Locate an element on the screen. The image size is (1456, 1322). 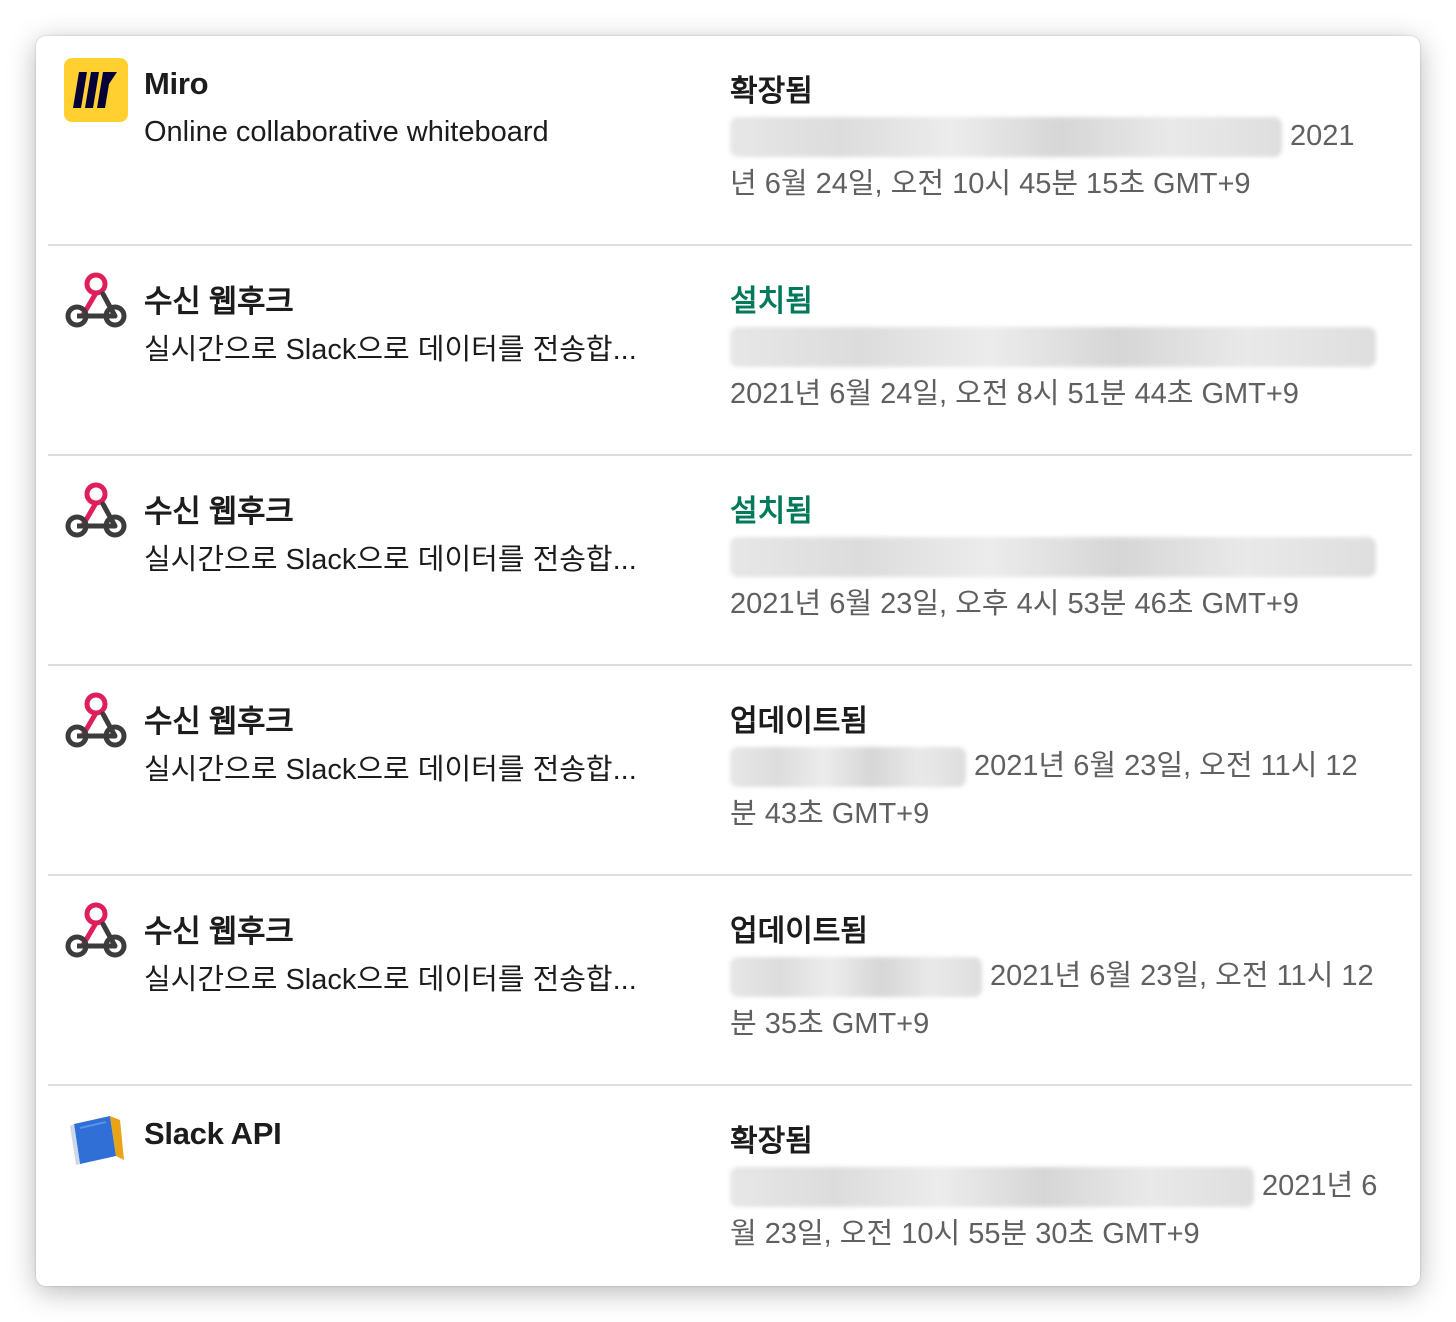
status-detail: 2021년 6월 23일, 오전 10시 55분 30초 GMT+9 is located at coordinates (1055, 1210).